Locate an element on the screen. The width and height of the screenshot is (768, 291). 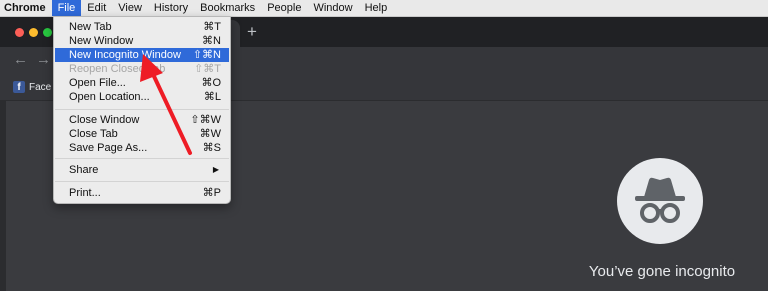
menu-history: History is located at coordinates (171, 8).